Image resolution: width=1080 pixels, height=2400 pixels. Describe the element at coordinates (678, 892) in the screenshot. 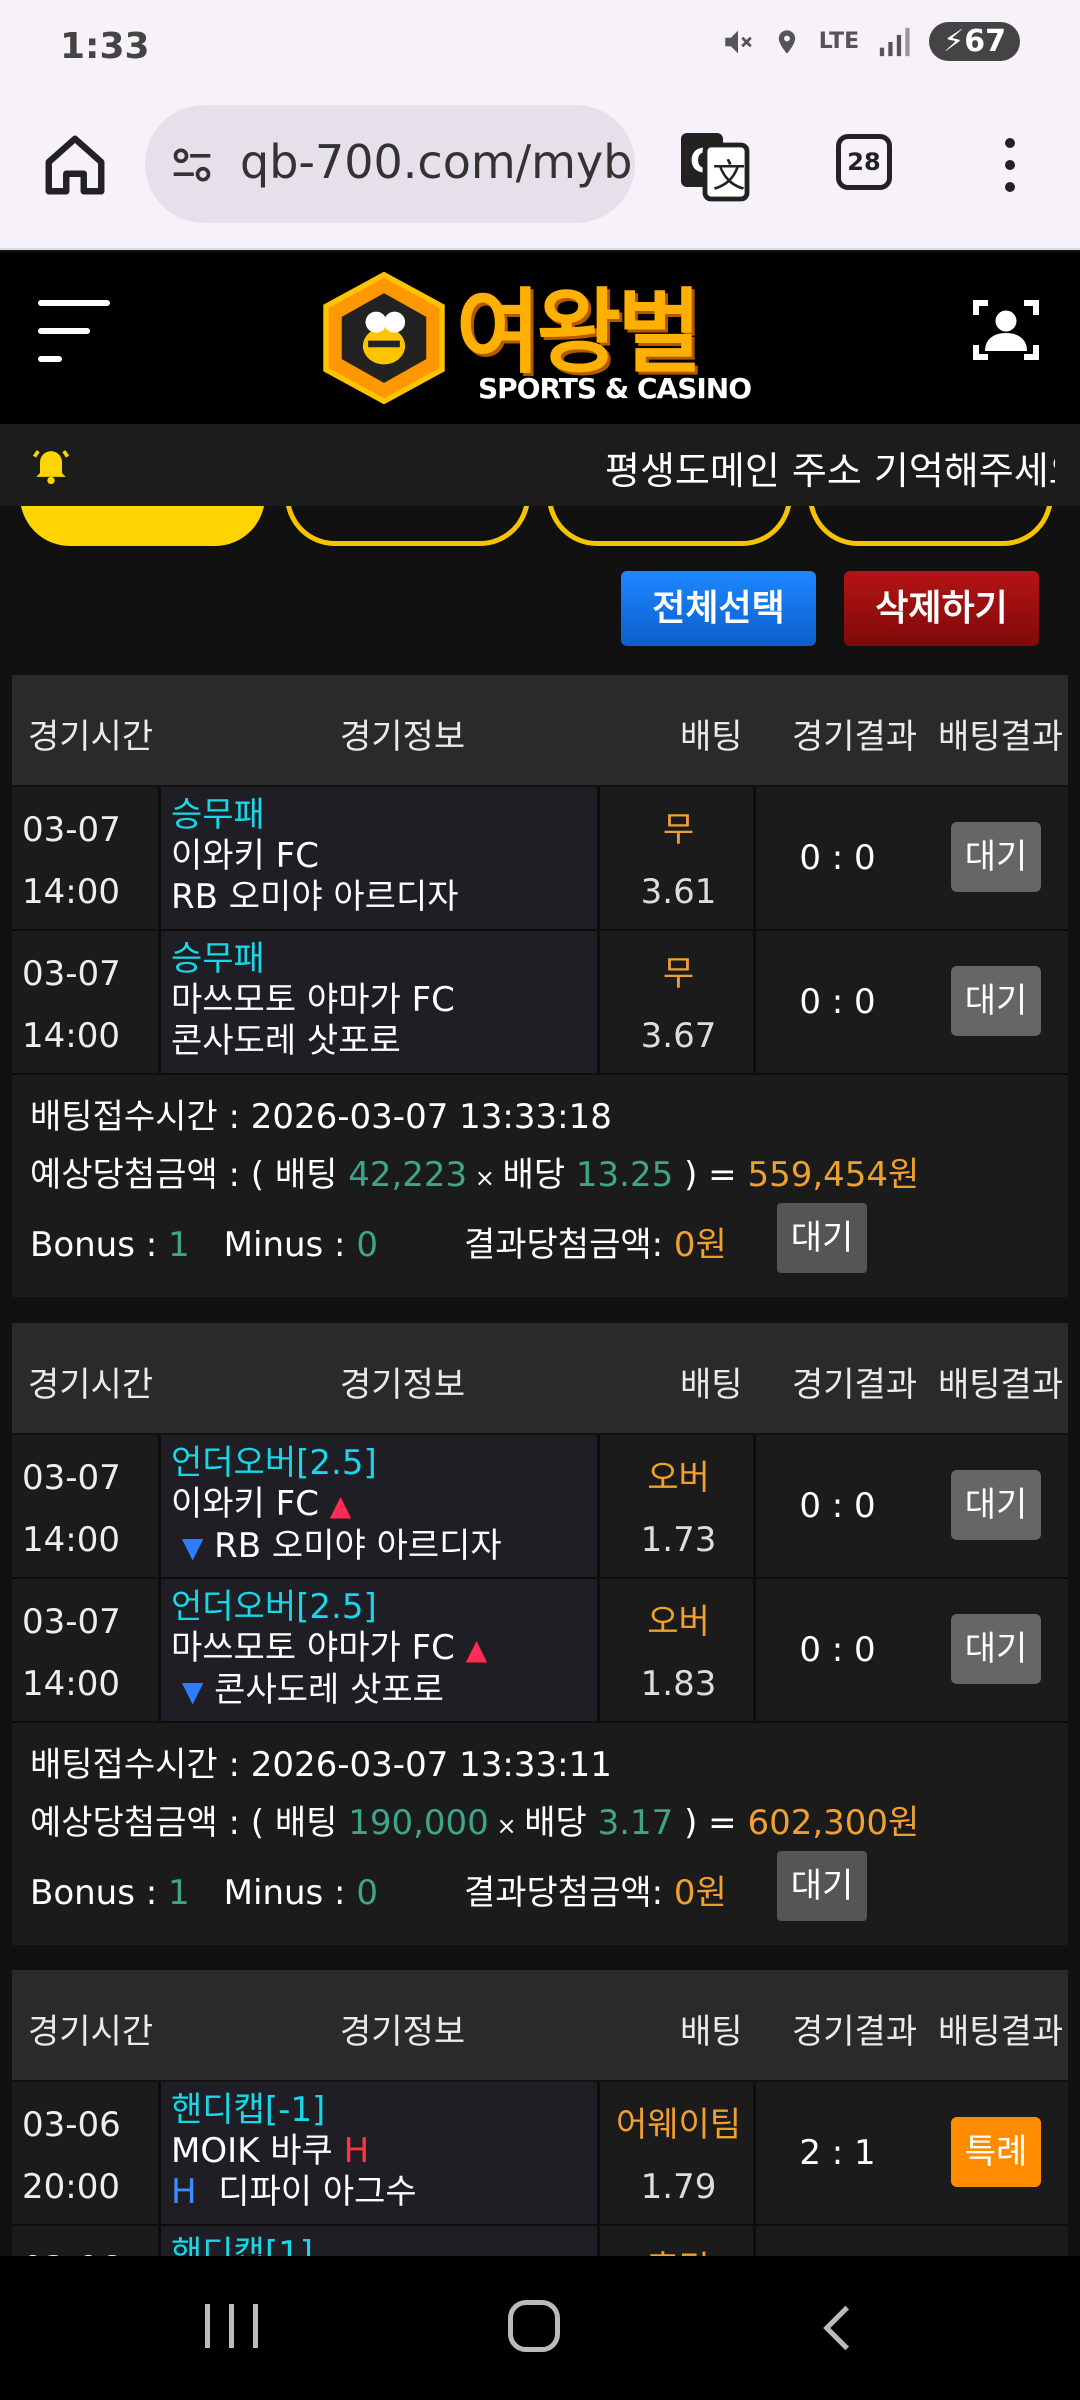

I see `pick-odds: 3.61` at that location.